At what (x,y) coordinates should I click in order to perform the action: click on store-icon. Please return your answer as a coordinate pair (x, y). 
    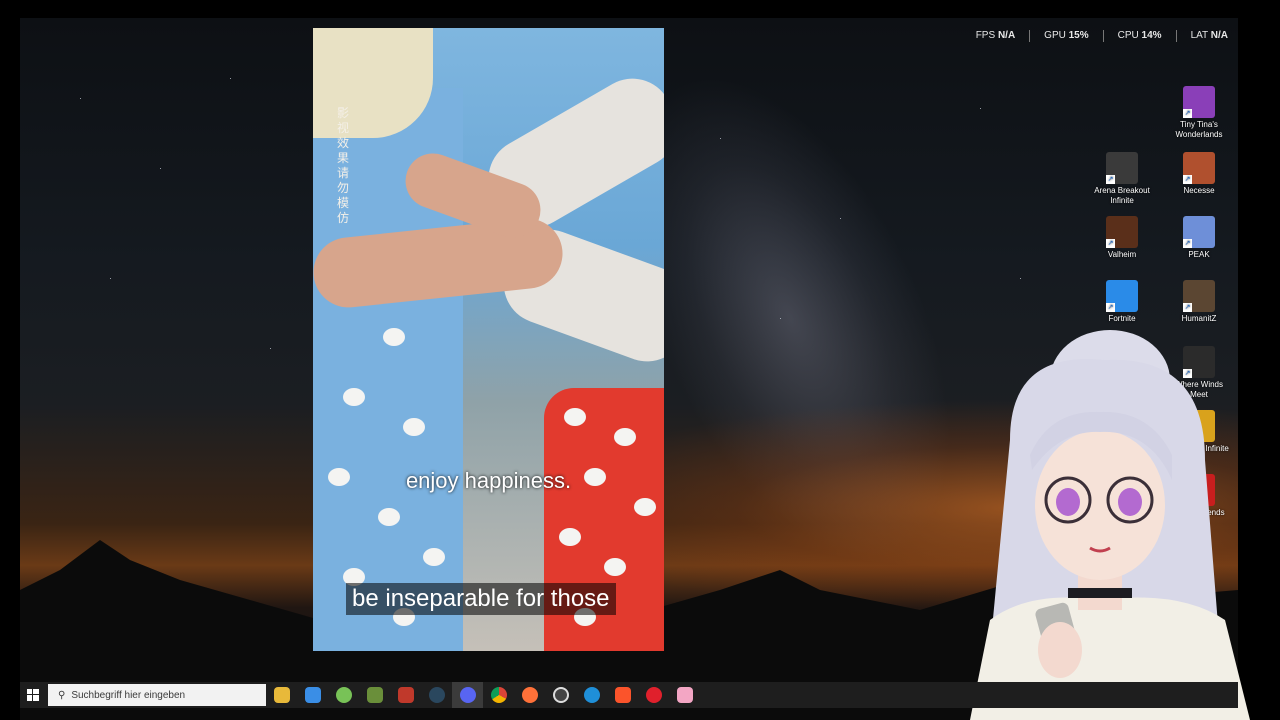
    Looking at the image, I should click on (312, 695).